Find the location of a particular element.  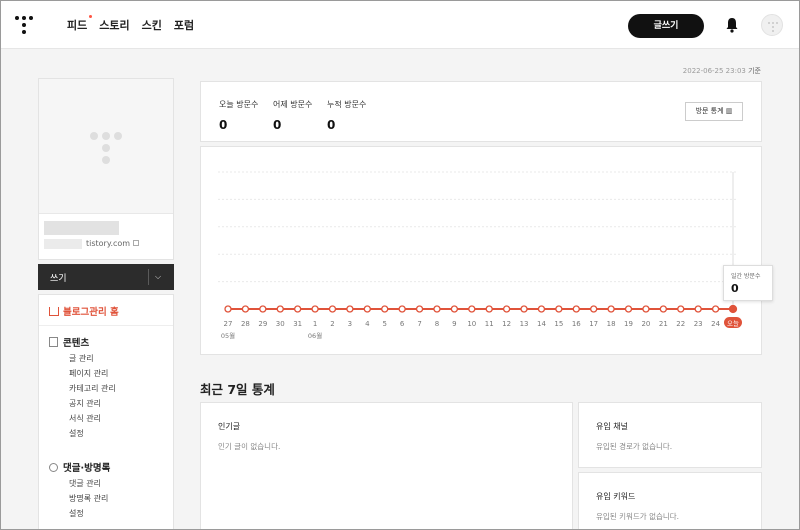

inflow-keyword-title: 유입 키워드 is located at coordinates (616, 496).